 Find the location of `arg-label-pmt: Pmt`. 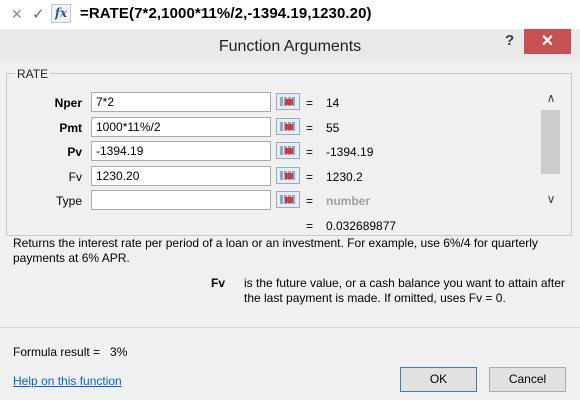

arg-label-pmt: Pmt is located at coordinates (70, 128).